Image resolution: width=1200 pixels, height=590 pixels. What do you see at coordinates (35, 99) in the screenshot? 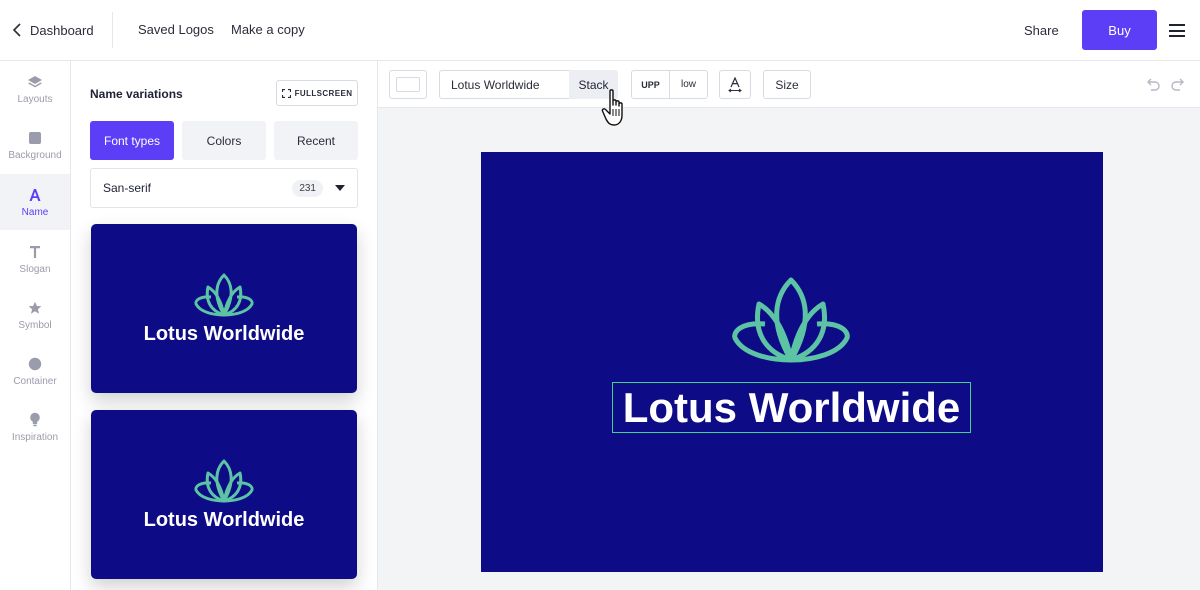
I see `rail-label: Layouts` at bounding box center [35, 99].